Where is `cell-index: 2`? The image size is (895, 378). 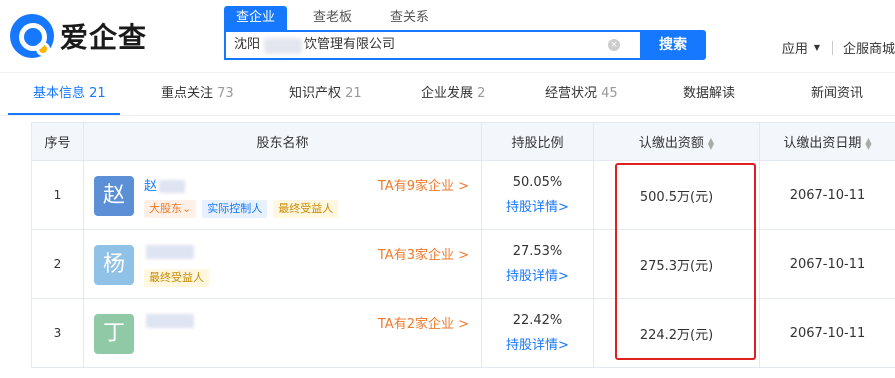 cell-index: 2 is located at coordinates (57, 264).